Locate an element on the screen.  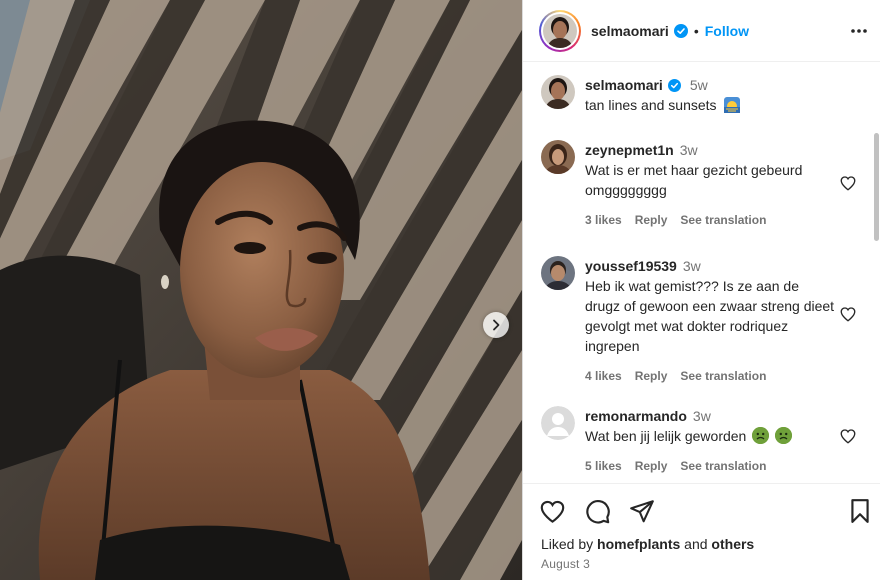
default-avatar-icon is located at coordinates (558, 423).